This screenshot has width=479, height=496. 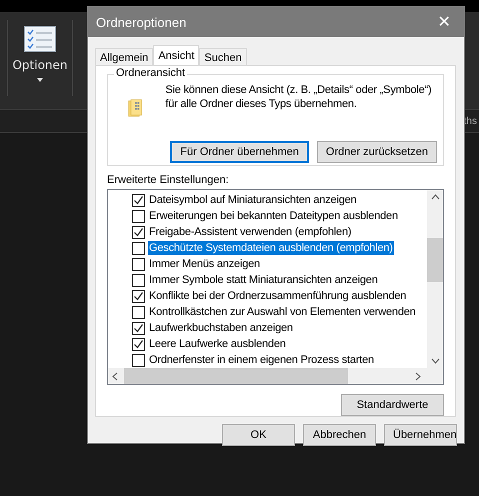 What do you see at coordinates (299, 97) in the screenshot?
I see `description-text: Sie können diese Ansicht (z. B. „Details“ oder „Symbole“) für alle Ordner dieses Typs übernehmen.` at bounding box center [299, 97].